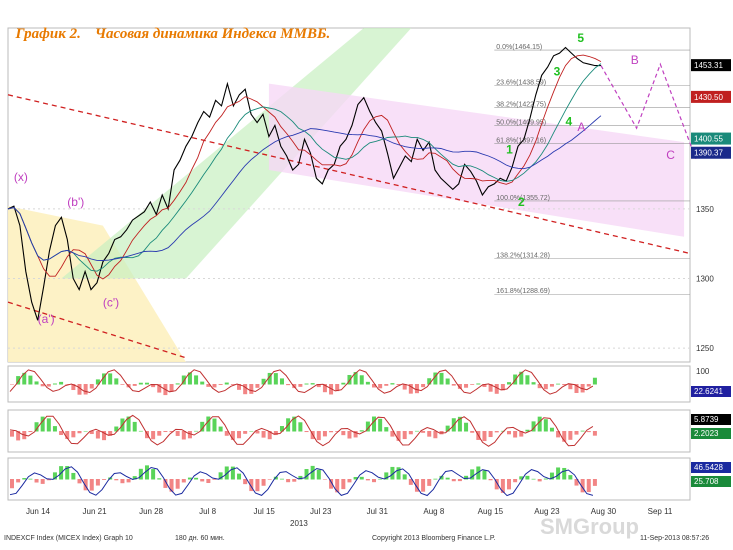  I want to click on indicator-readout: 46.5428, so click(708, 467).